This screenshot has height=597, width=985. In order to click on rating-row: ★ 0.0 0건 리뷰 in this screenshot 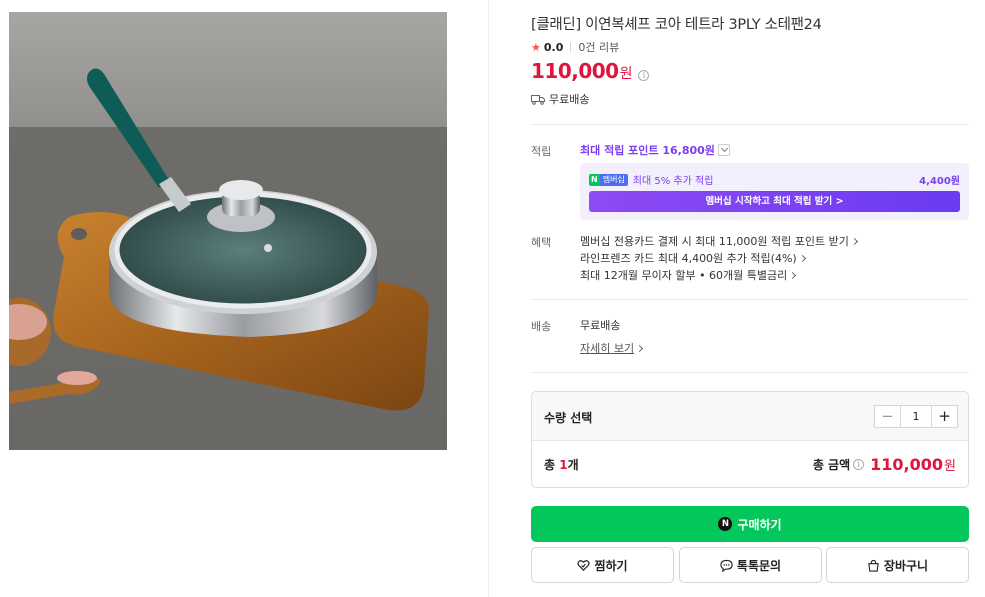, I will do `click(575, 47)`.